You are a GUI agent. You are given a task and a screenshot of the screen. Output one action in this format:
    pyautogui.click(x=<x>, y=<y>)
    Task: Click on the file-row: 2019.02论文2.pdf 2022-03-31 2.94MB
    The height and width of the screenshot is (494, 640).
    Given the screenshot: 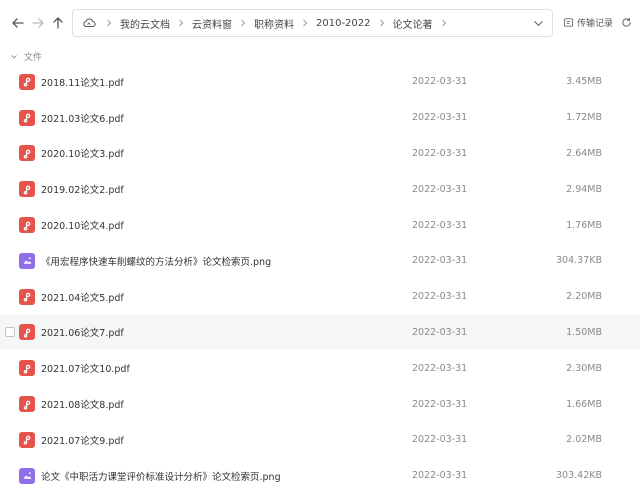 What is the action you would take?
    pyautogui.click(x=320, y=189)
    